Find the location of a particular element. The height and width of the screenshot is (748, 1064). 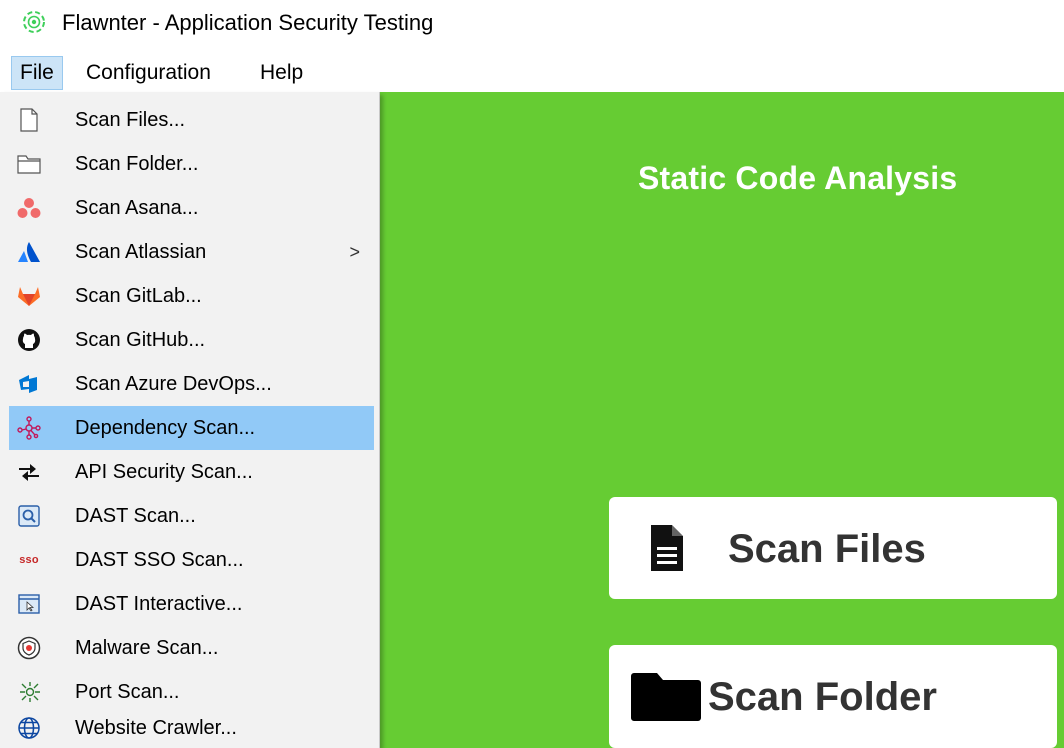

scan-files-label: Scan Files is located at coordinates (827, 549).